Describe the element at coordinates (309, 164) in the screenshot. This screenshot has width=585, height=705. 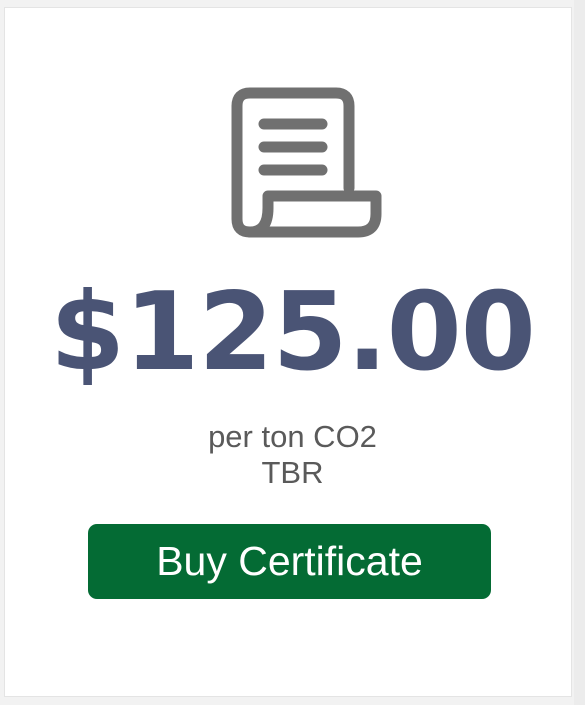
I see `receipt-document-icon` at that location.